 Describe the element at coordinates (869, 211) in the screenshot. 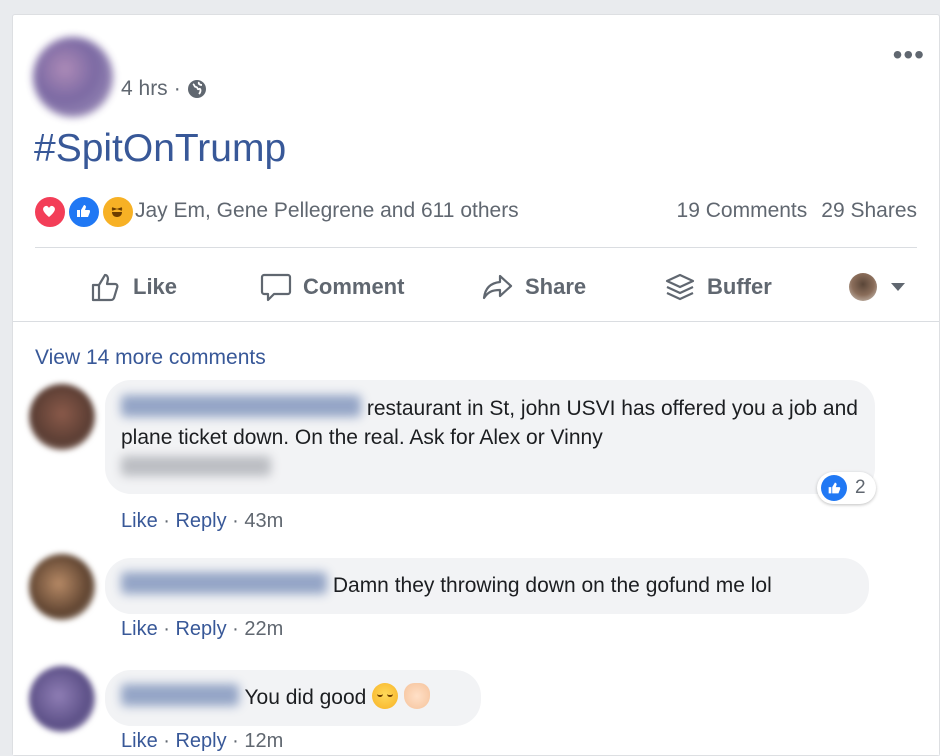

I see `shares-count: 29 Shares` at that location.